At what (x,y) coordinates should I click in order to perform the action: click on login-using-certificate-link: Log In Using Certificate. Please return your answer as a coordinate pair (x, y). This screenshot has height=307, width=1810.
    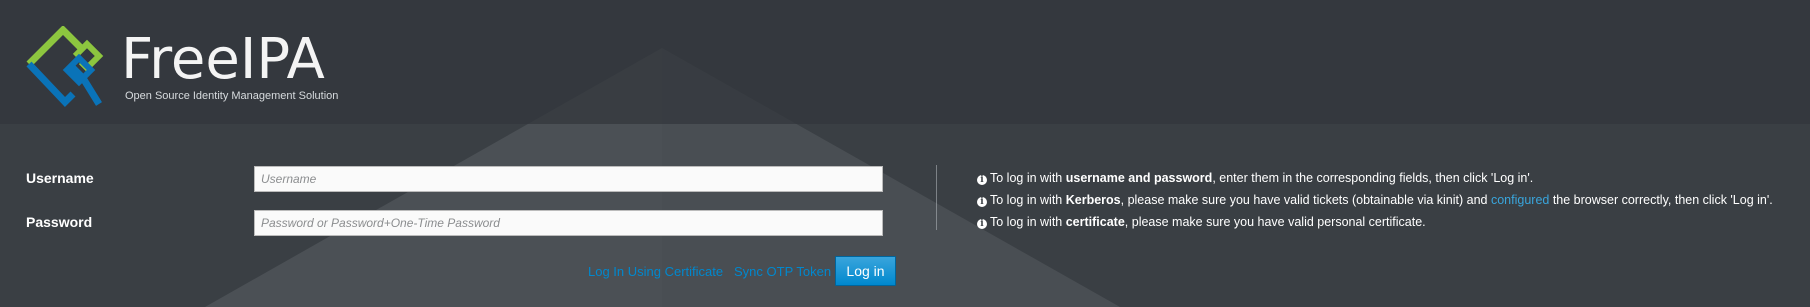
    Looking at the image, I should click on (655, 271).